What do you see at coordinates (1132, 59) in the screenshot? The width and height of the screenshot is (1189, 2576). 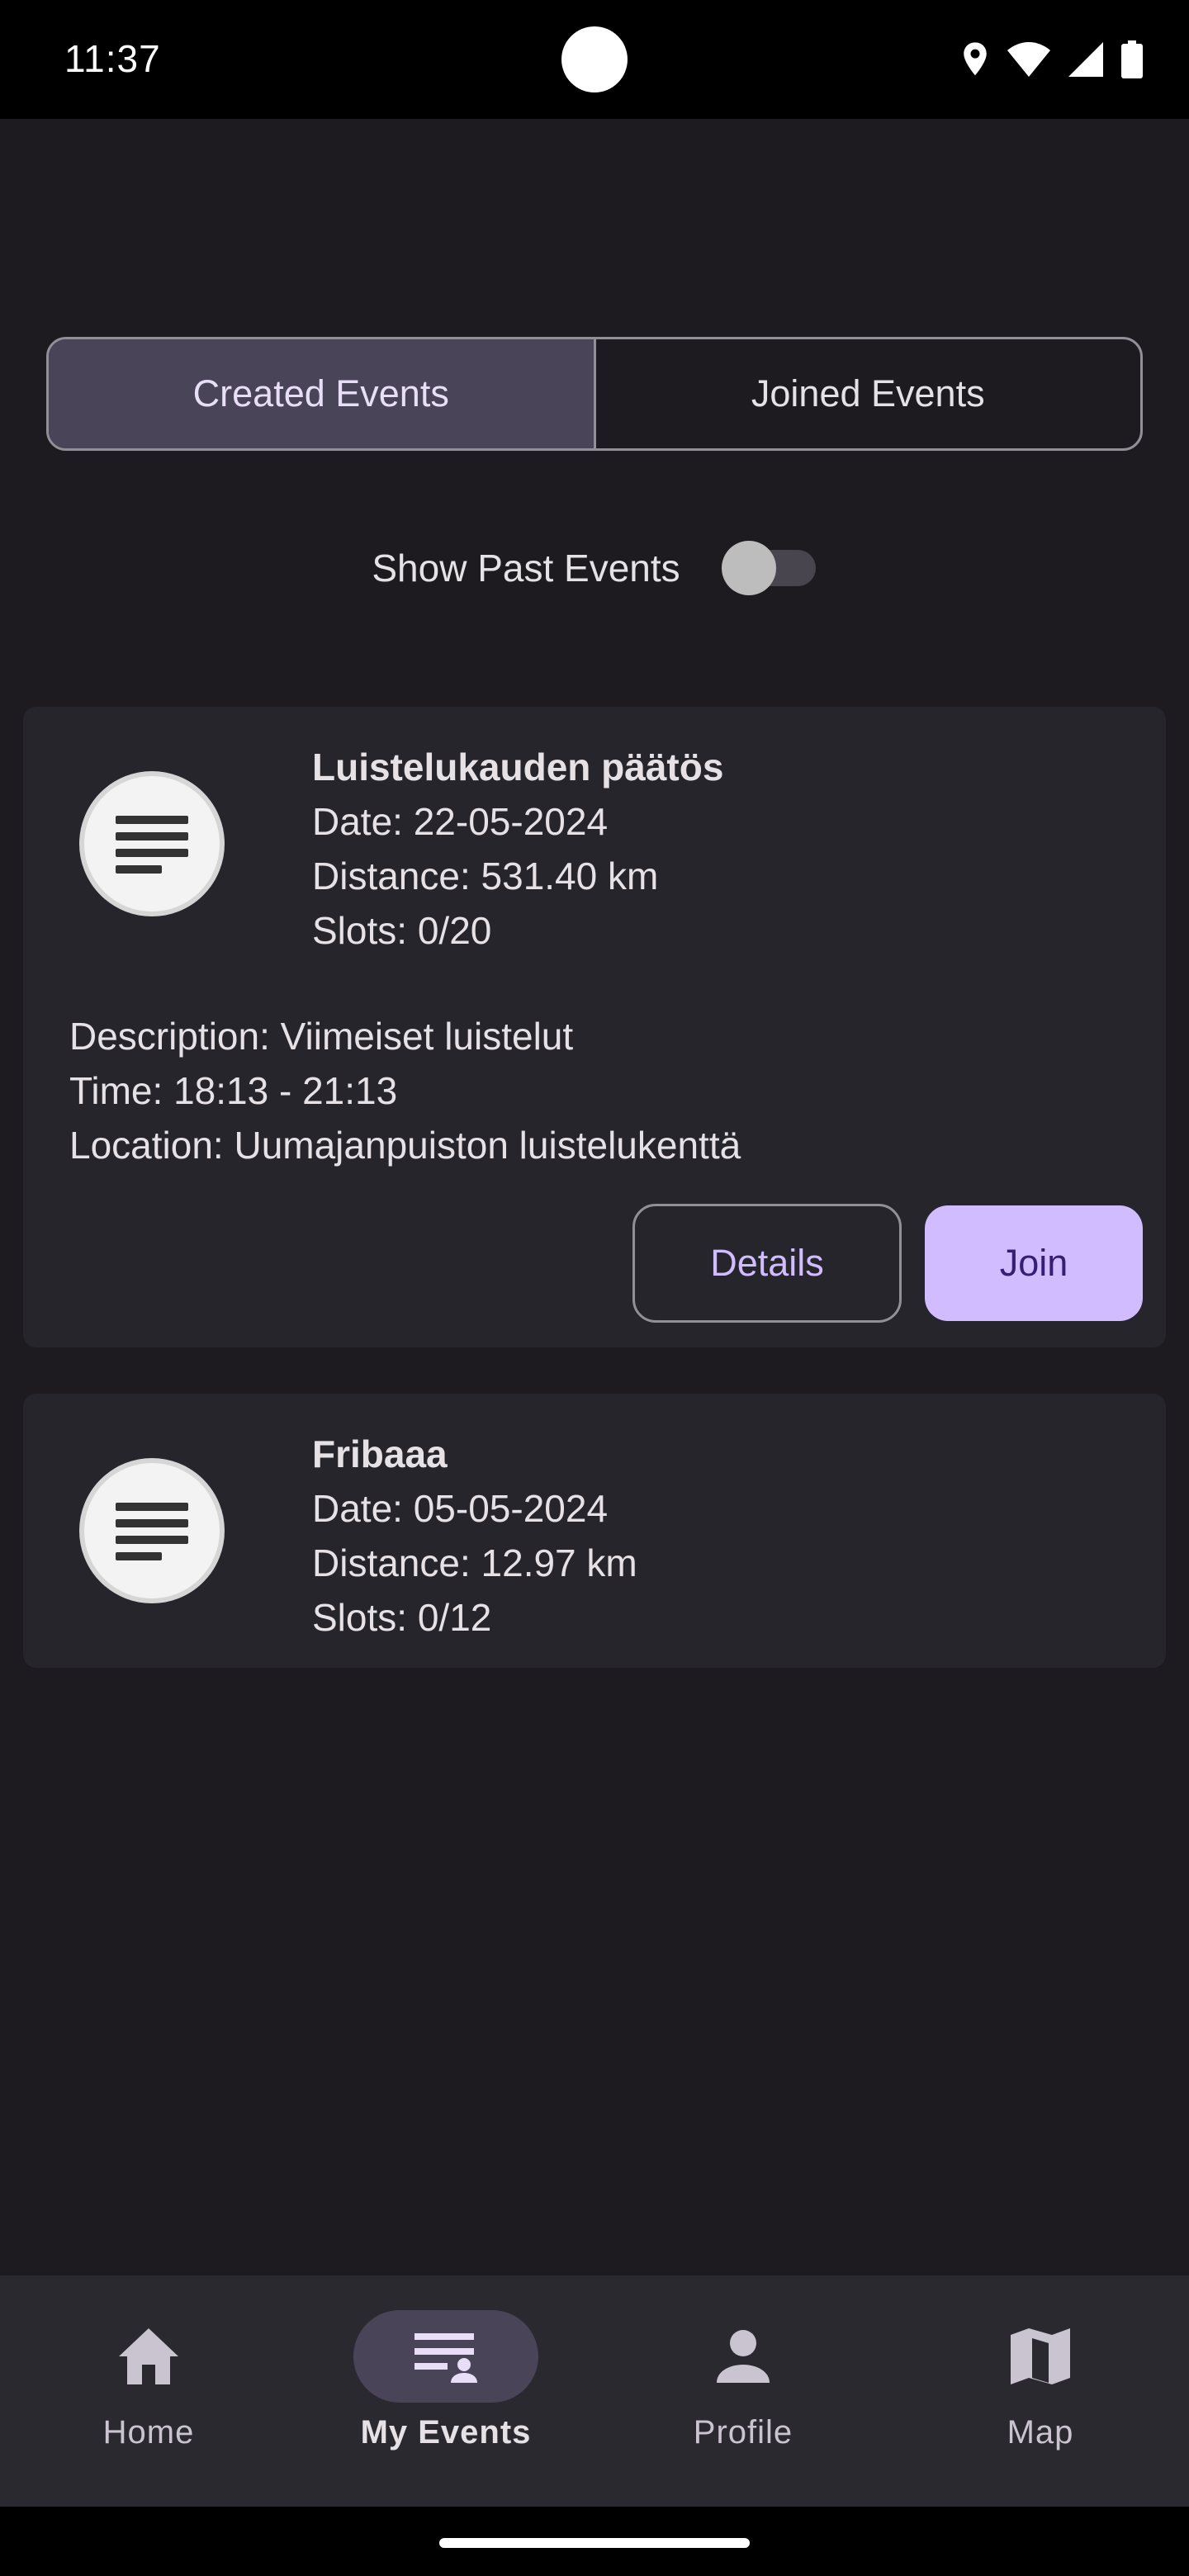 I see `battery-icon` at bounding box center [1132, 59].